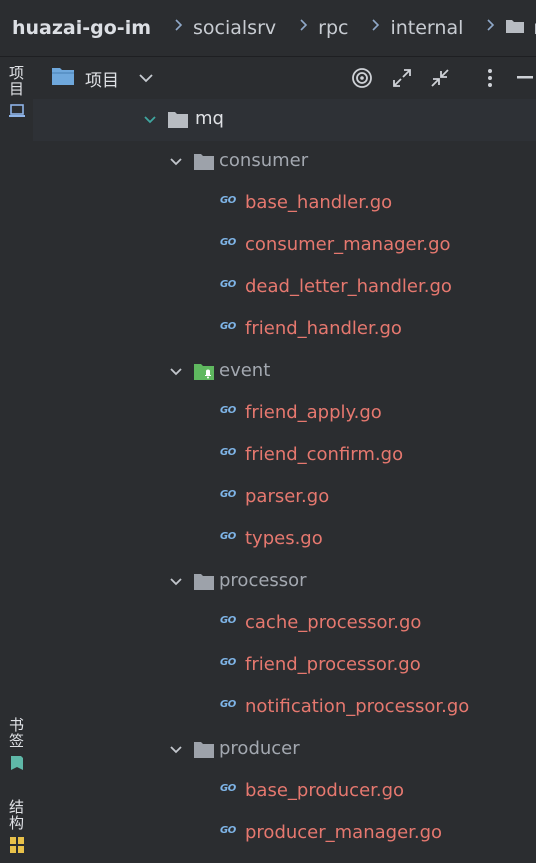 Image resolution: width=536 pixels, height=863 pixels. What do you see at coordinates (348, 244) in the screenshot?
I see `tree-node-label: consumer_manager.go` at bounding box center [348, 244].